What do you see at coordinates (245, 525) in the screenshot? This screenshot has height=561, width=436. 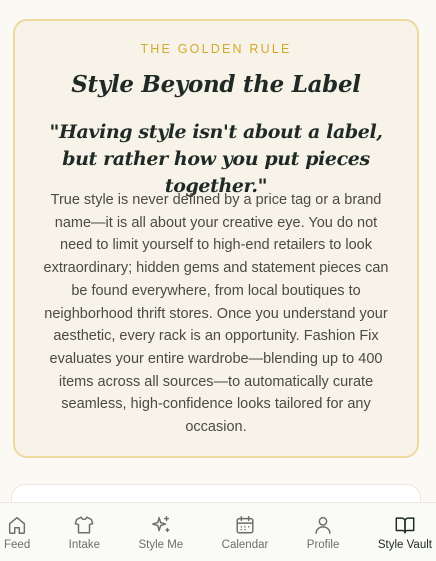 I see `calendar-icon` at bounding box center [245, 525].